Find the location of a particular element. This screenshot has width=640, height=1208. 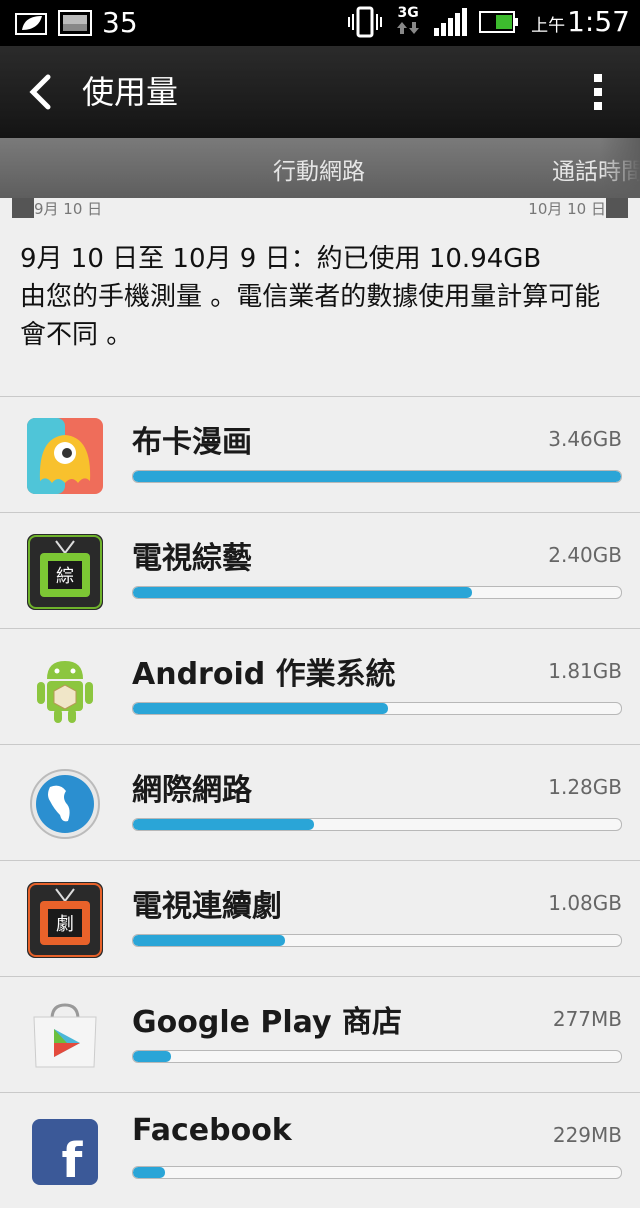

tv-drama-icon: 劇 is located at coordinates (65, 920).